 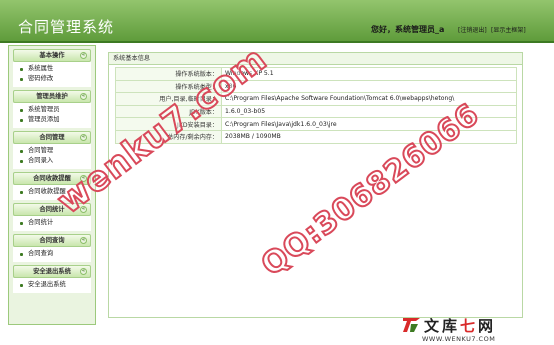 I want to click on sidebar-item-query: 合同查询, so click(x=52, y=254).